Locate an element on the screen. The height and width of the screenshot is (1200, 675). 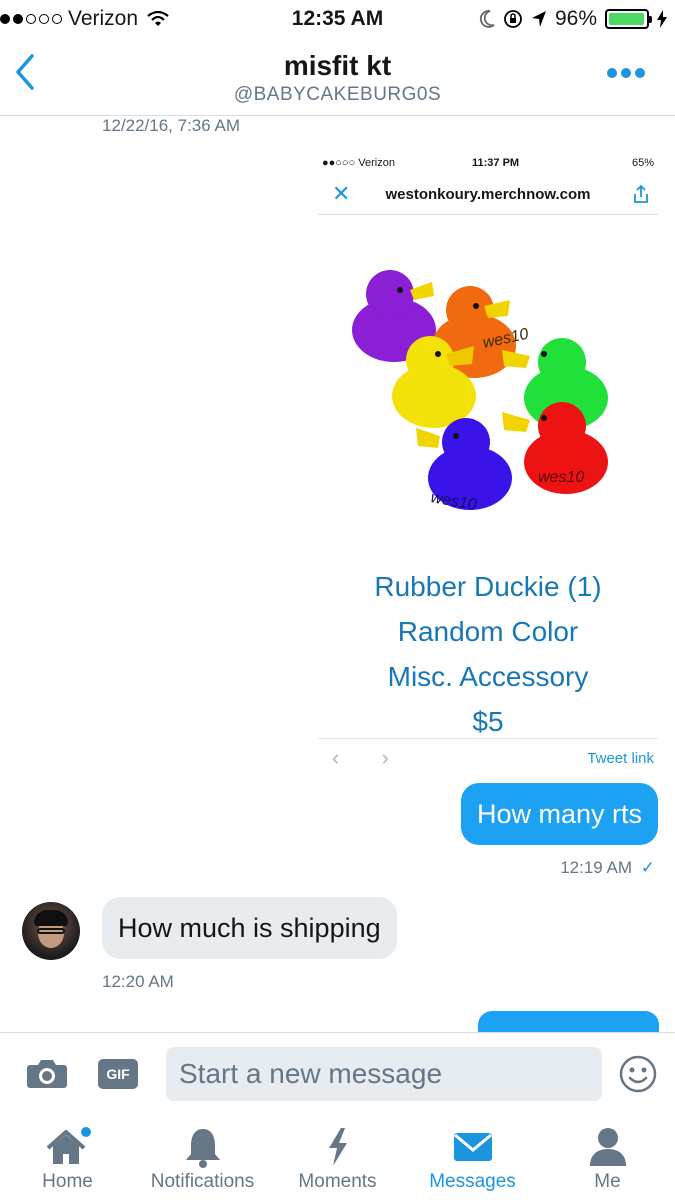
lightning-icon is located at coordinates (337, 1147).